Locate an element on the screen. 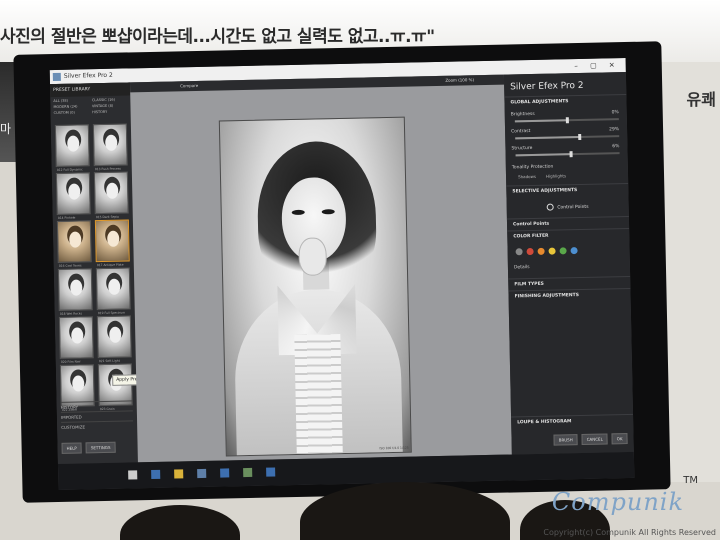  preset-caption: 019 Full Spectrum is located at coordinates (111, 313).